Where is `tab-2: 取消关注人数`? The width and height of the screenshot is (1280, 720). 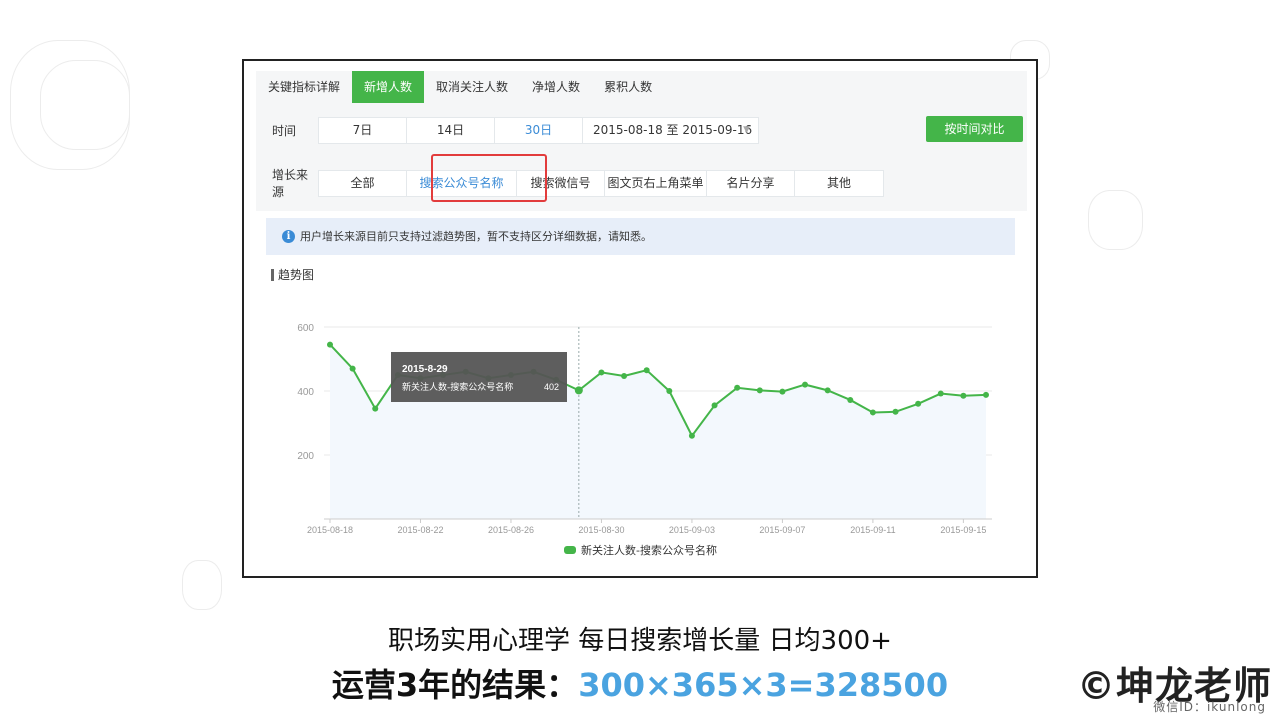
tab-2: 取消关注人数 is located at coordinates (472, 87).